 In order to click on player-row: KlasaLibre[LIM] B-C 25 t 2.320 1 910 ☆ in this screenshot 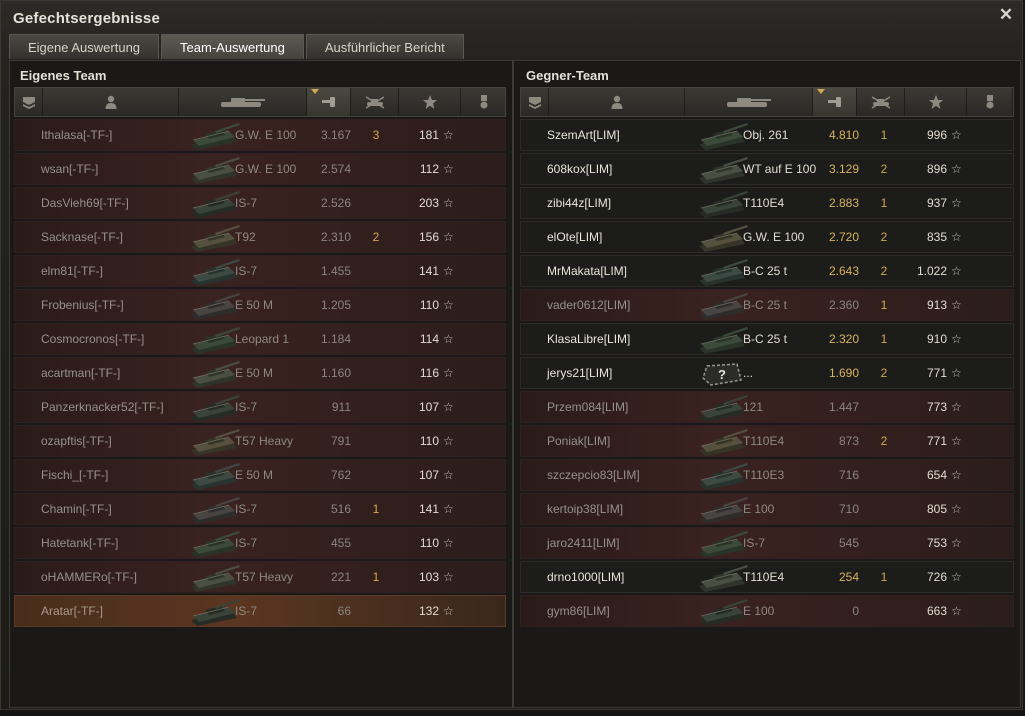, I will do `click(767, 339)`.